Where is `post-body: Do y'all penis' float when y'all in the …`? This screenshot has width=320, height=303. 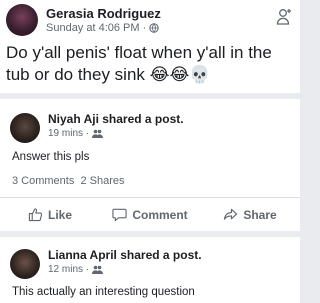 post-body: Do y'all penis' float when y'all in the … is located at coordinates (139, 63).